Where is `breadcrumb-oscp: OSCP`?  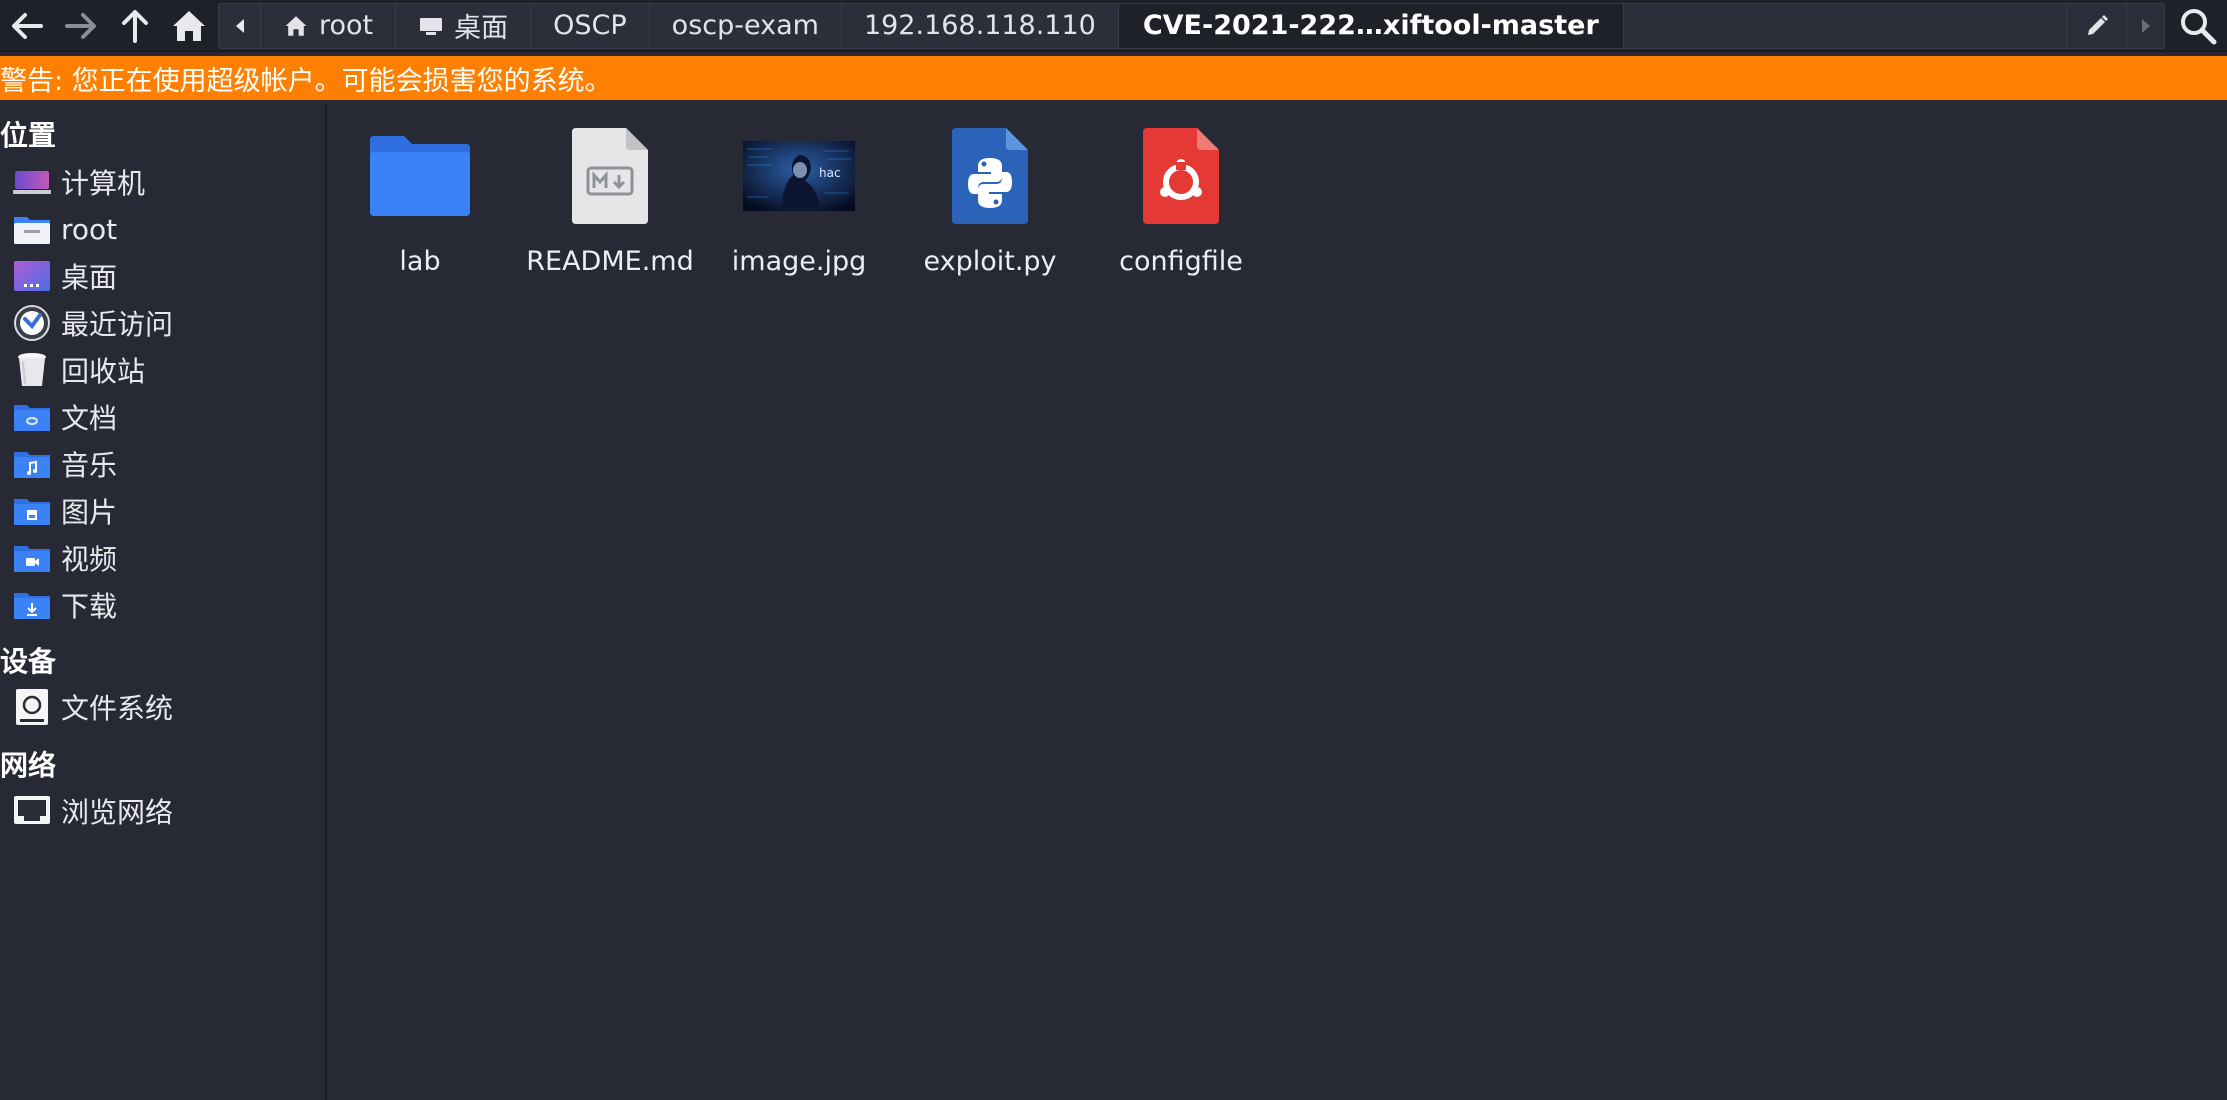 breadcrumb-oscp: OSCP is located at coordinates (590, 25).